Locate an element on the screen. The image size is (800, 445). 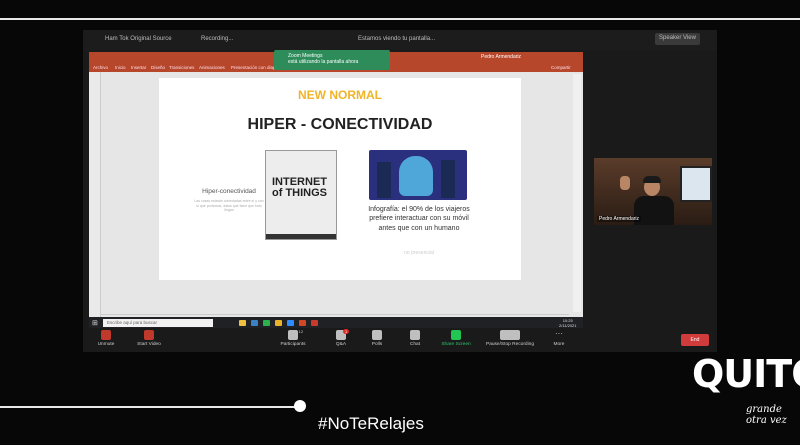
banner-text: está utilizando la pantalla ahora is located at coordinates (323, 62).